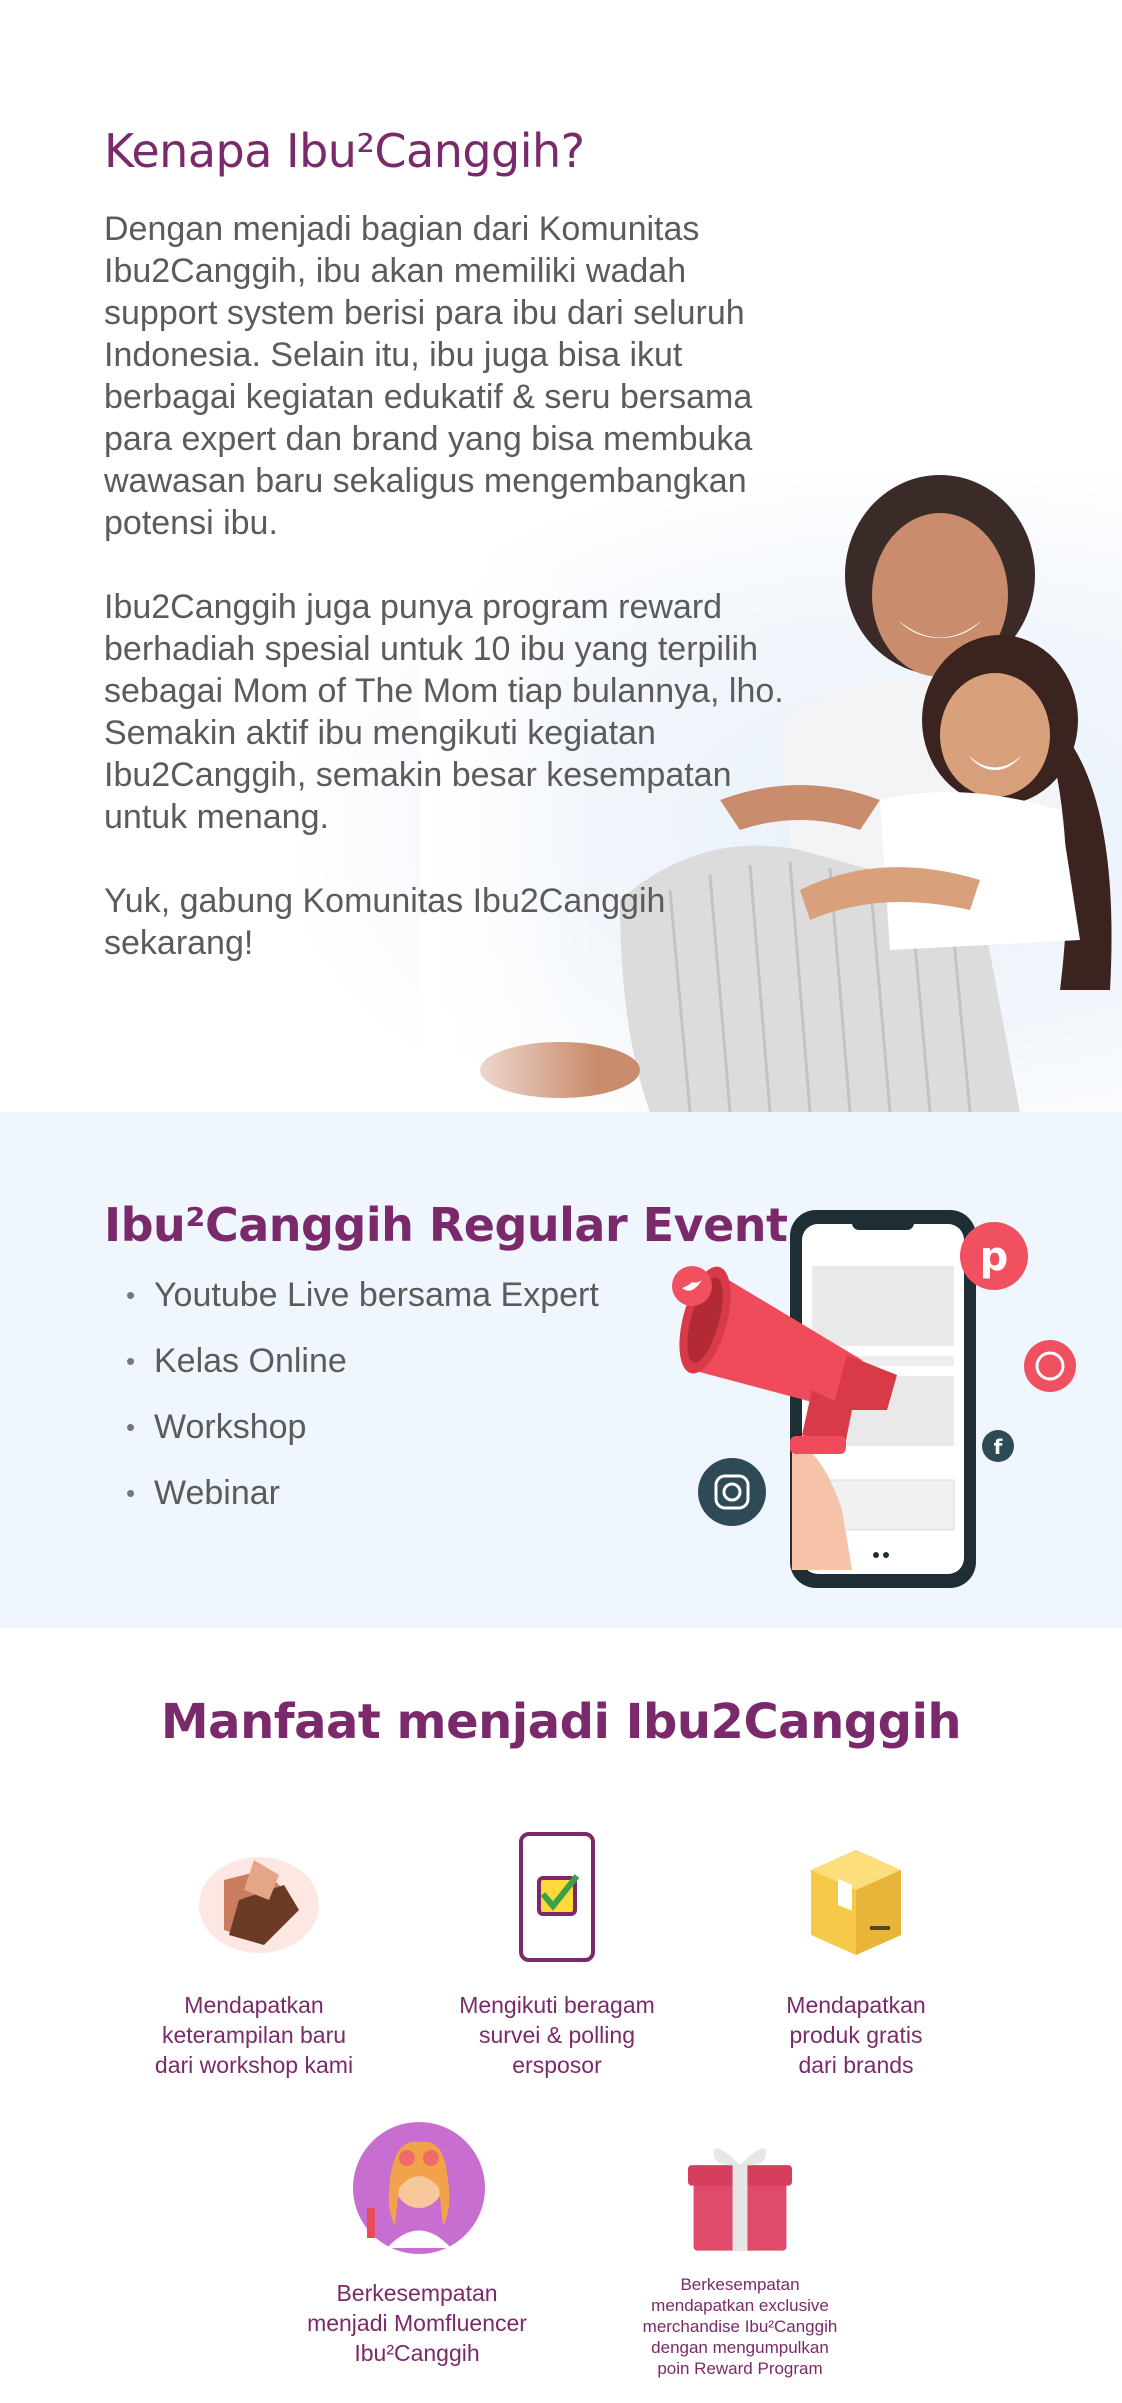 Image resolution: width=1122 pixels, height=2403 pixels. Describe the element at coordinates (362, 1503) in the screenshot. I see `list-item: • Webinar` at that location.